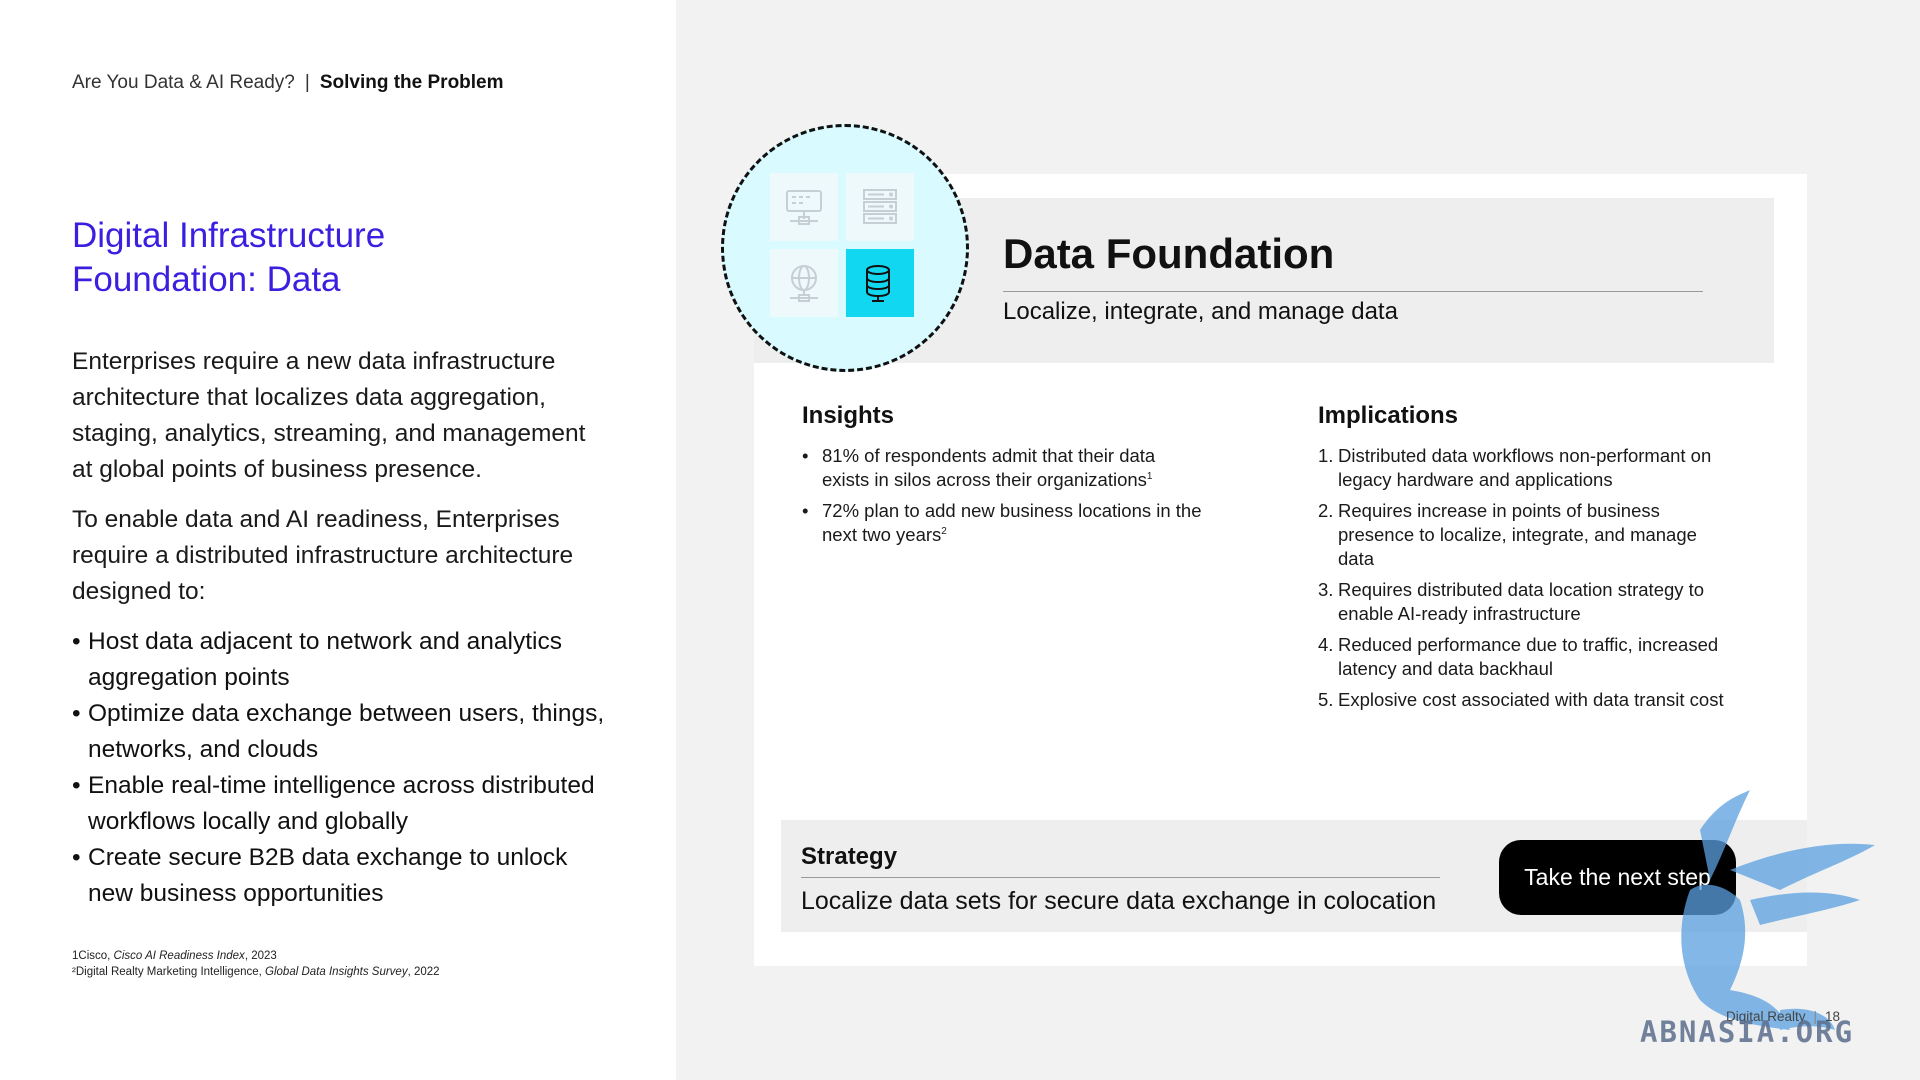 The width and height of the screenshot is (1920, 1080). What do you see at coordinates (804, 207) in the screenshot?
I see `server-rack-icon` at bounding box center [804, 207].